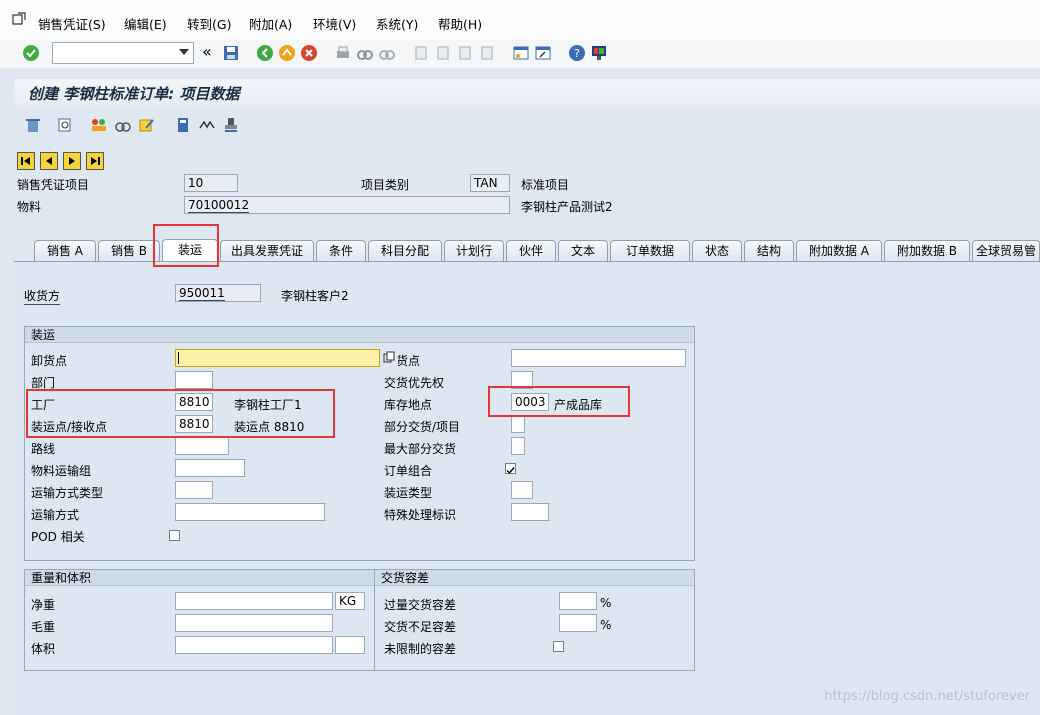  I want to click on edit-pencil-icon, so click(147, 125).